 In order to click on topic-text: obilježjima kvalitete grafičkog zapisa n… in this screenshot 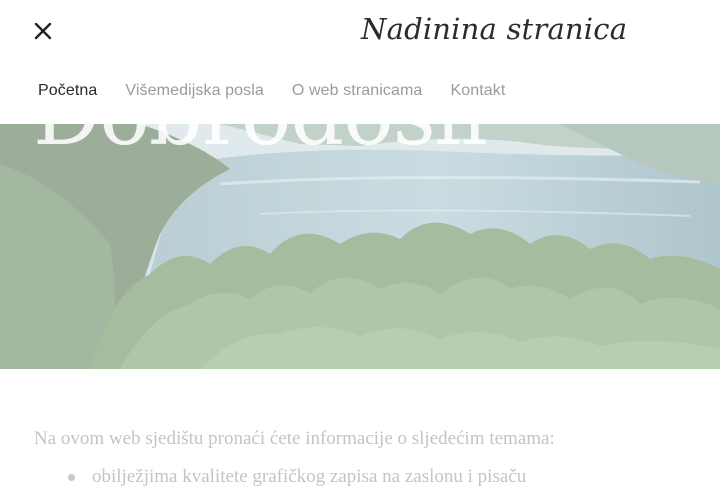, I will do `click(309, 476)`.